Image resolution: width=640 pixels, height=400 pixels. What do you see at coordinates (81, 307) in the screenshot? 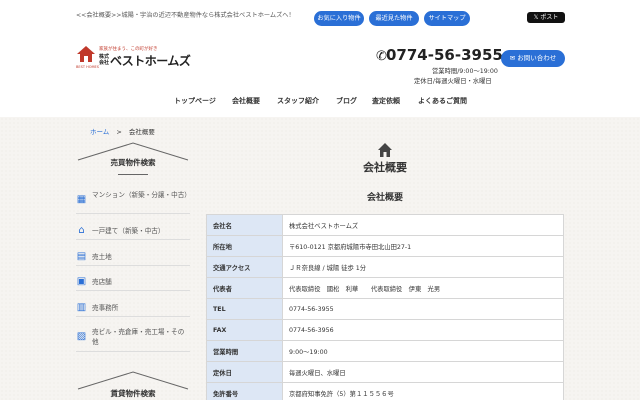
I see `office-icon: ▥` at bounding box center [81, 307].